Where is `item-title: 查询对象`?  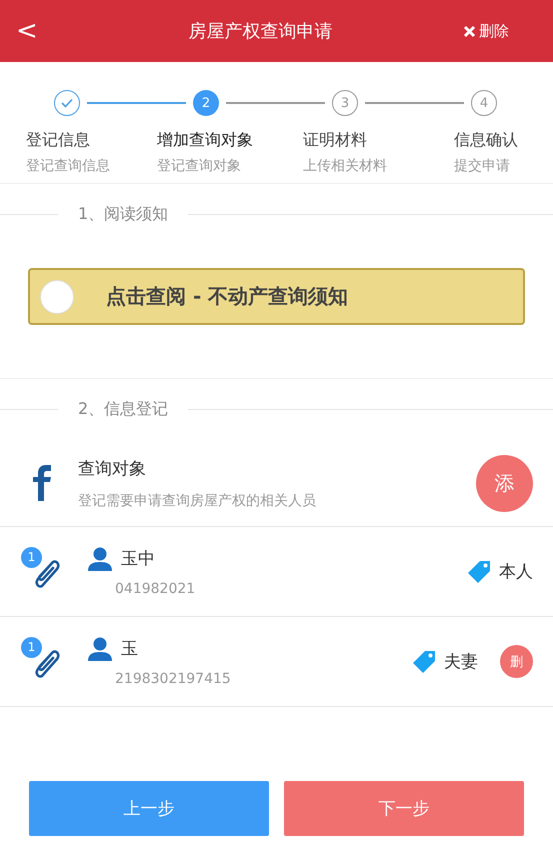
item-title: 查询对象 is located at coordinates (112, 469).